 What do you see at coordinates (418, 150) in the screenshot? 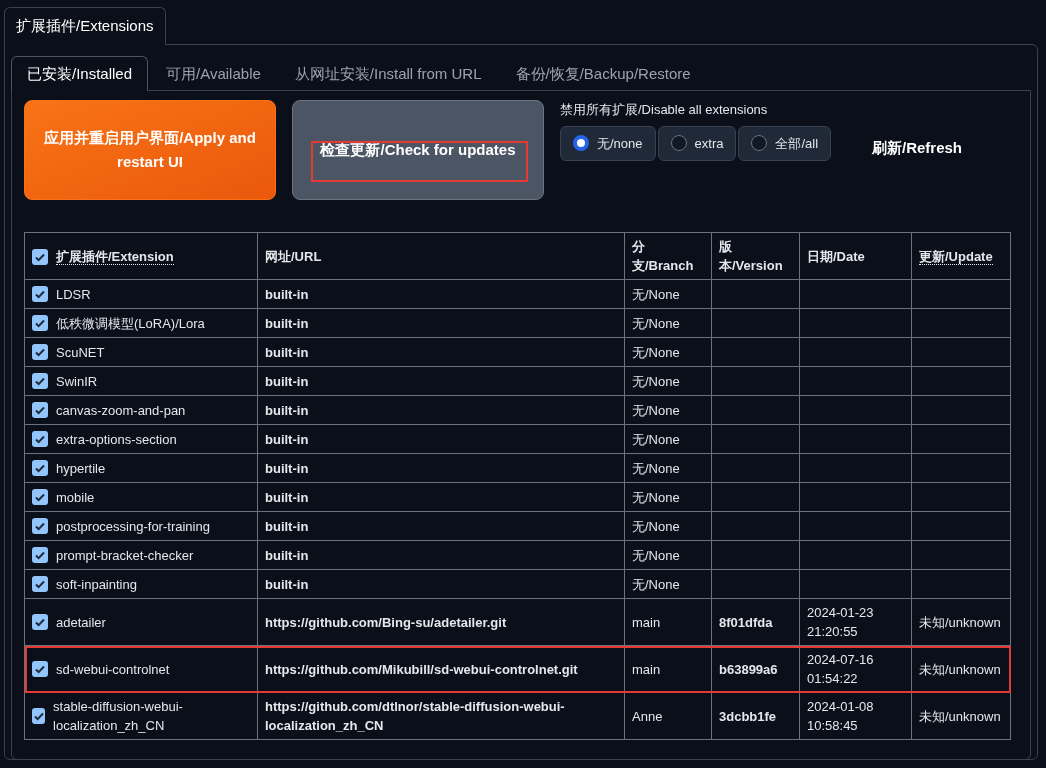
I see `check-updates-button: 检查更新/Check for updates` at bounding box center [418, 150].